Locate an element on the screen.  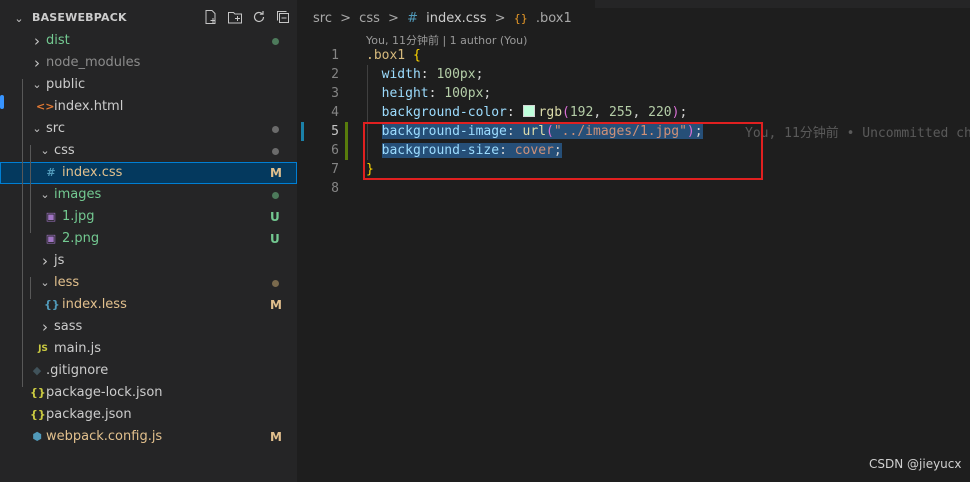
breadcrumb-item: css is located at coordinates (369, 18).